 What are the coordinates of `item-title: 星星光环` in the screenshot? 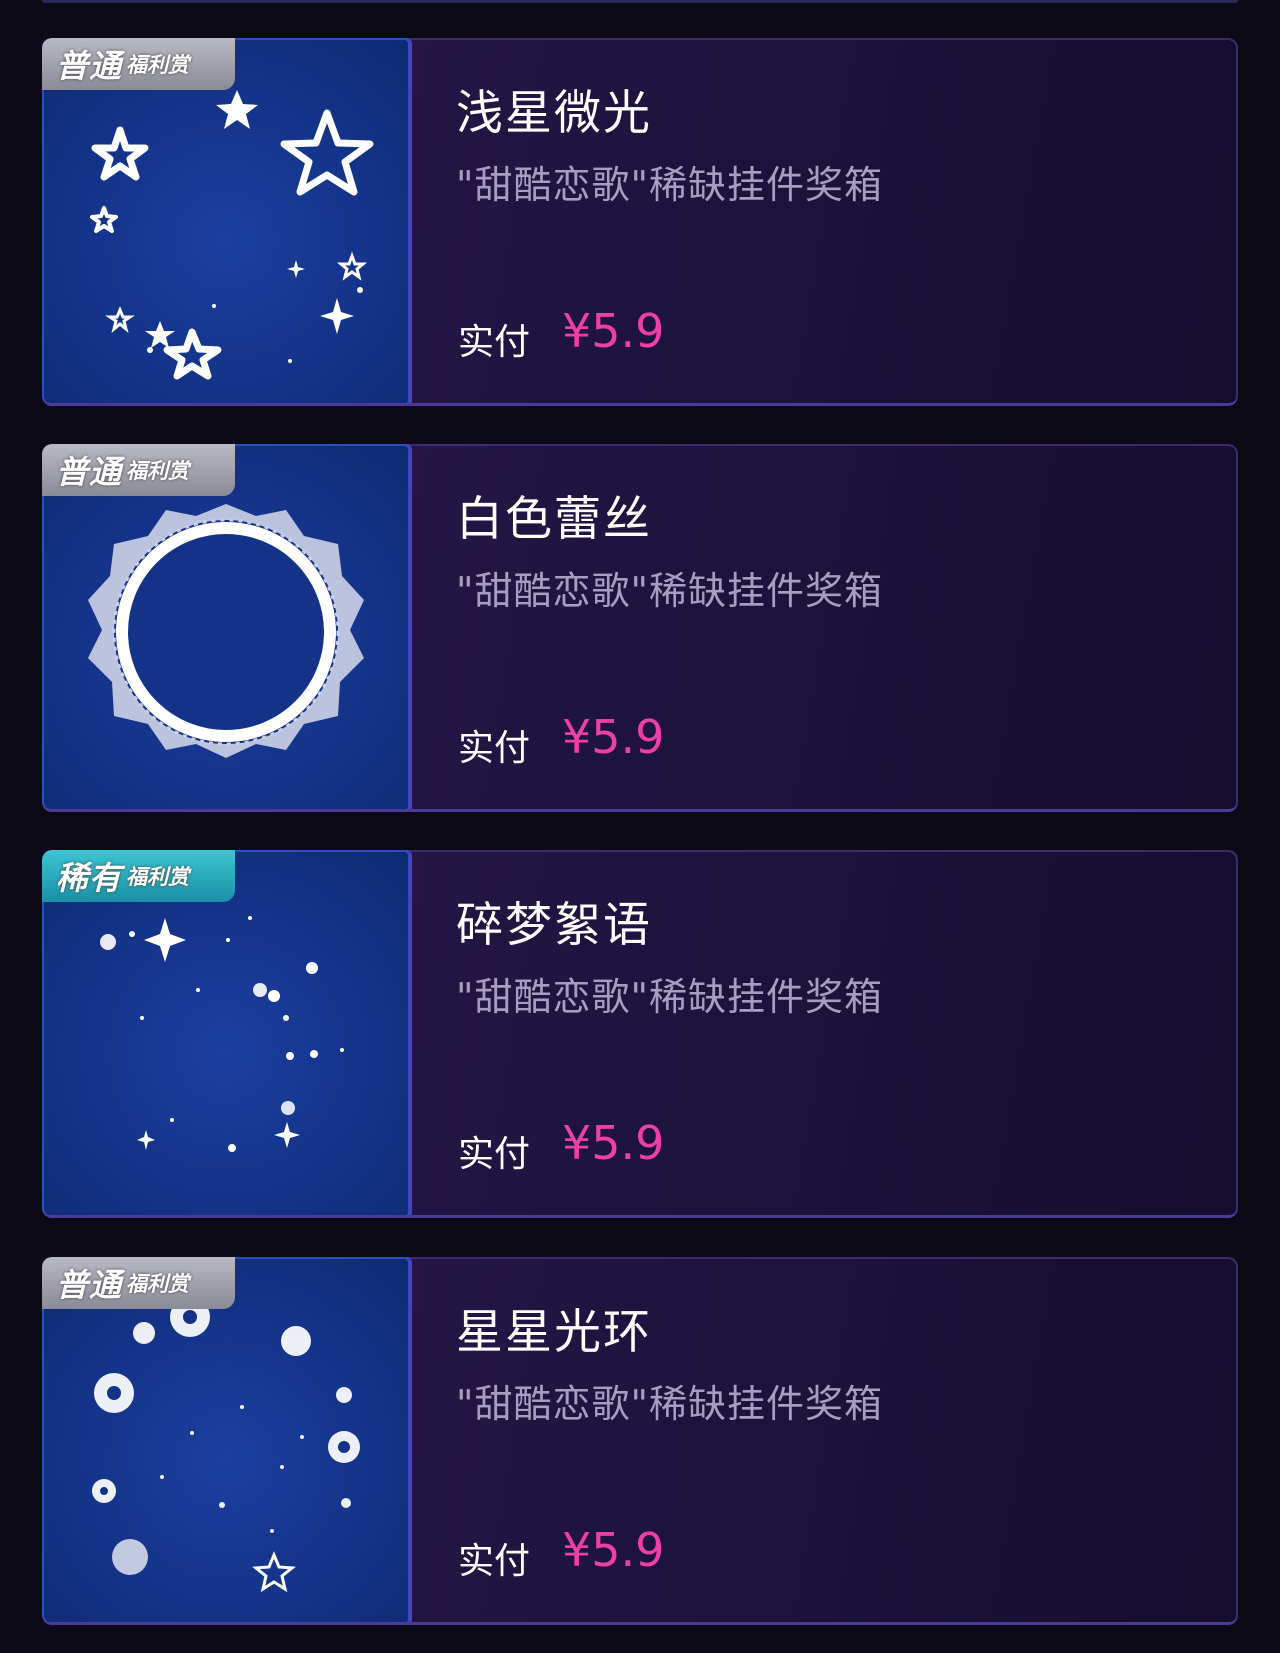 It's located at (554, 1332).